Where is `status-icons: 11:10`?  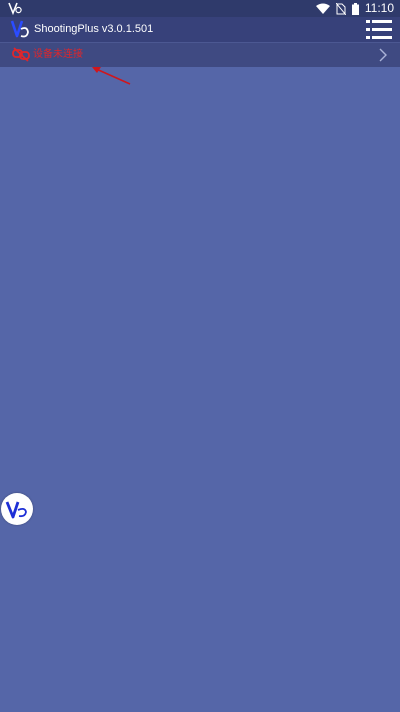
status-icons: 11:10 is located at coordinates (354, 8).